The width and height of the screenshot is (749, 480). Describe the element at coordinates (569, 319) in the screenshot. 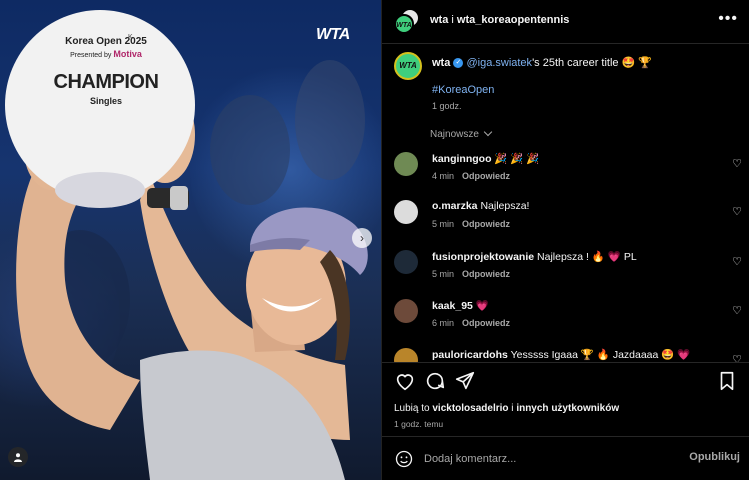

I see `comment-item: kaak_95 💗 6 min Odpowiedz ♡` at that location.